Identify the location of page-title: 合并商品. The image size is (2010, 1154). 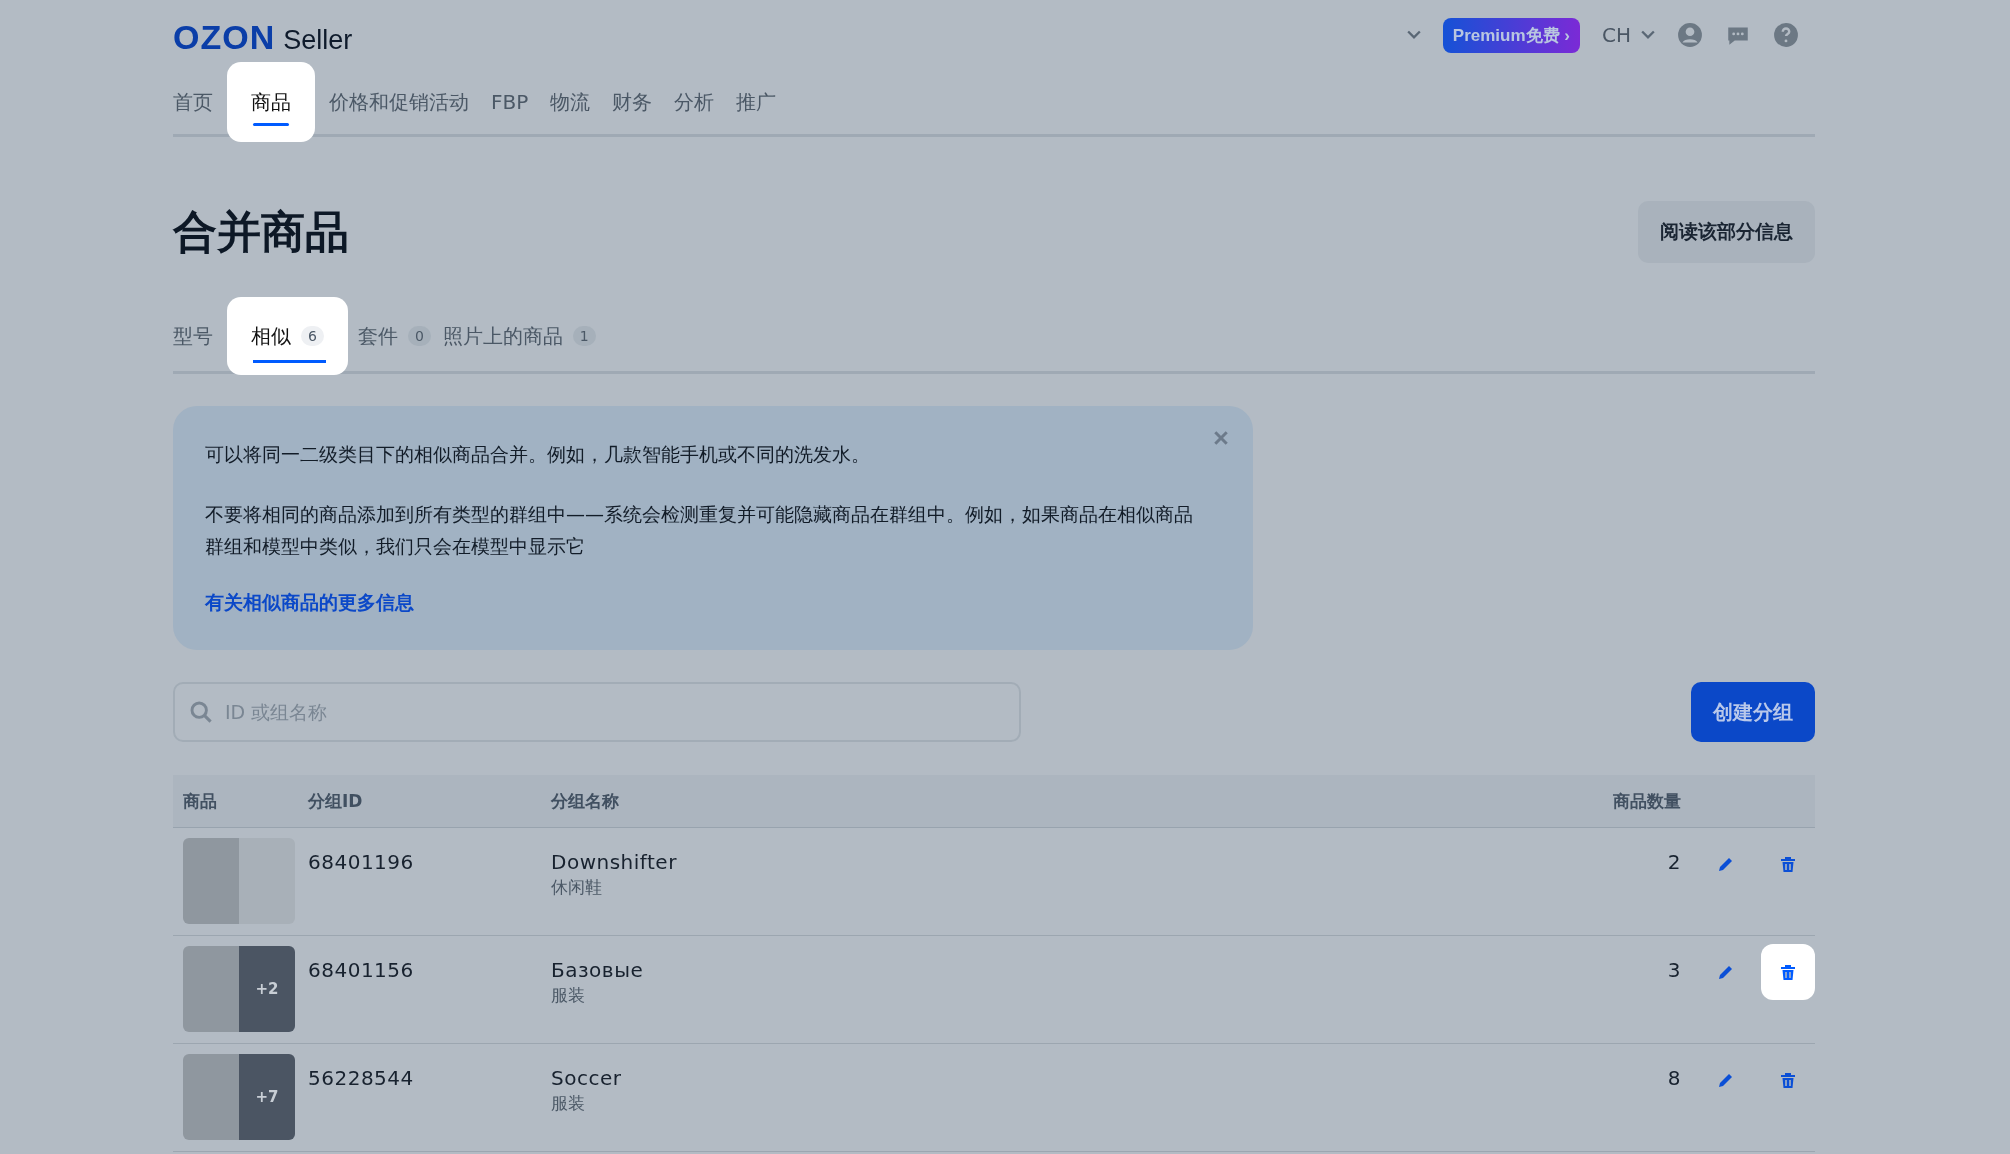
(261, 231).